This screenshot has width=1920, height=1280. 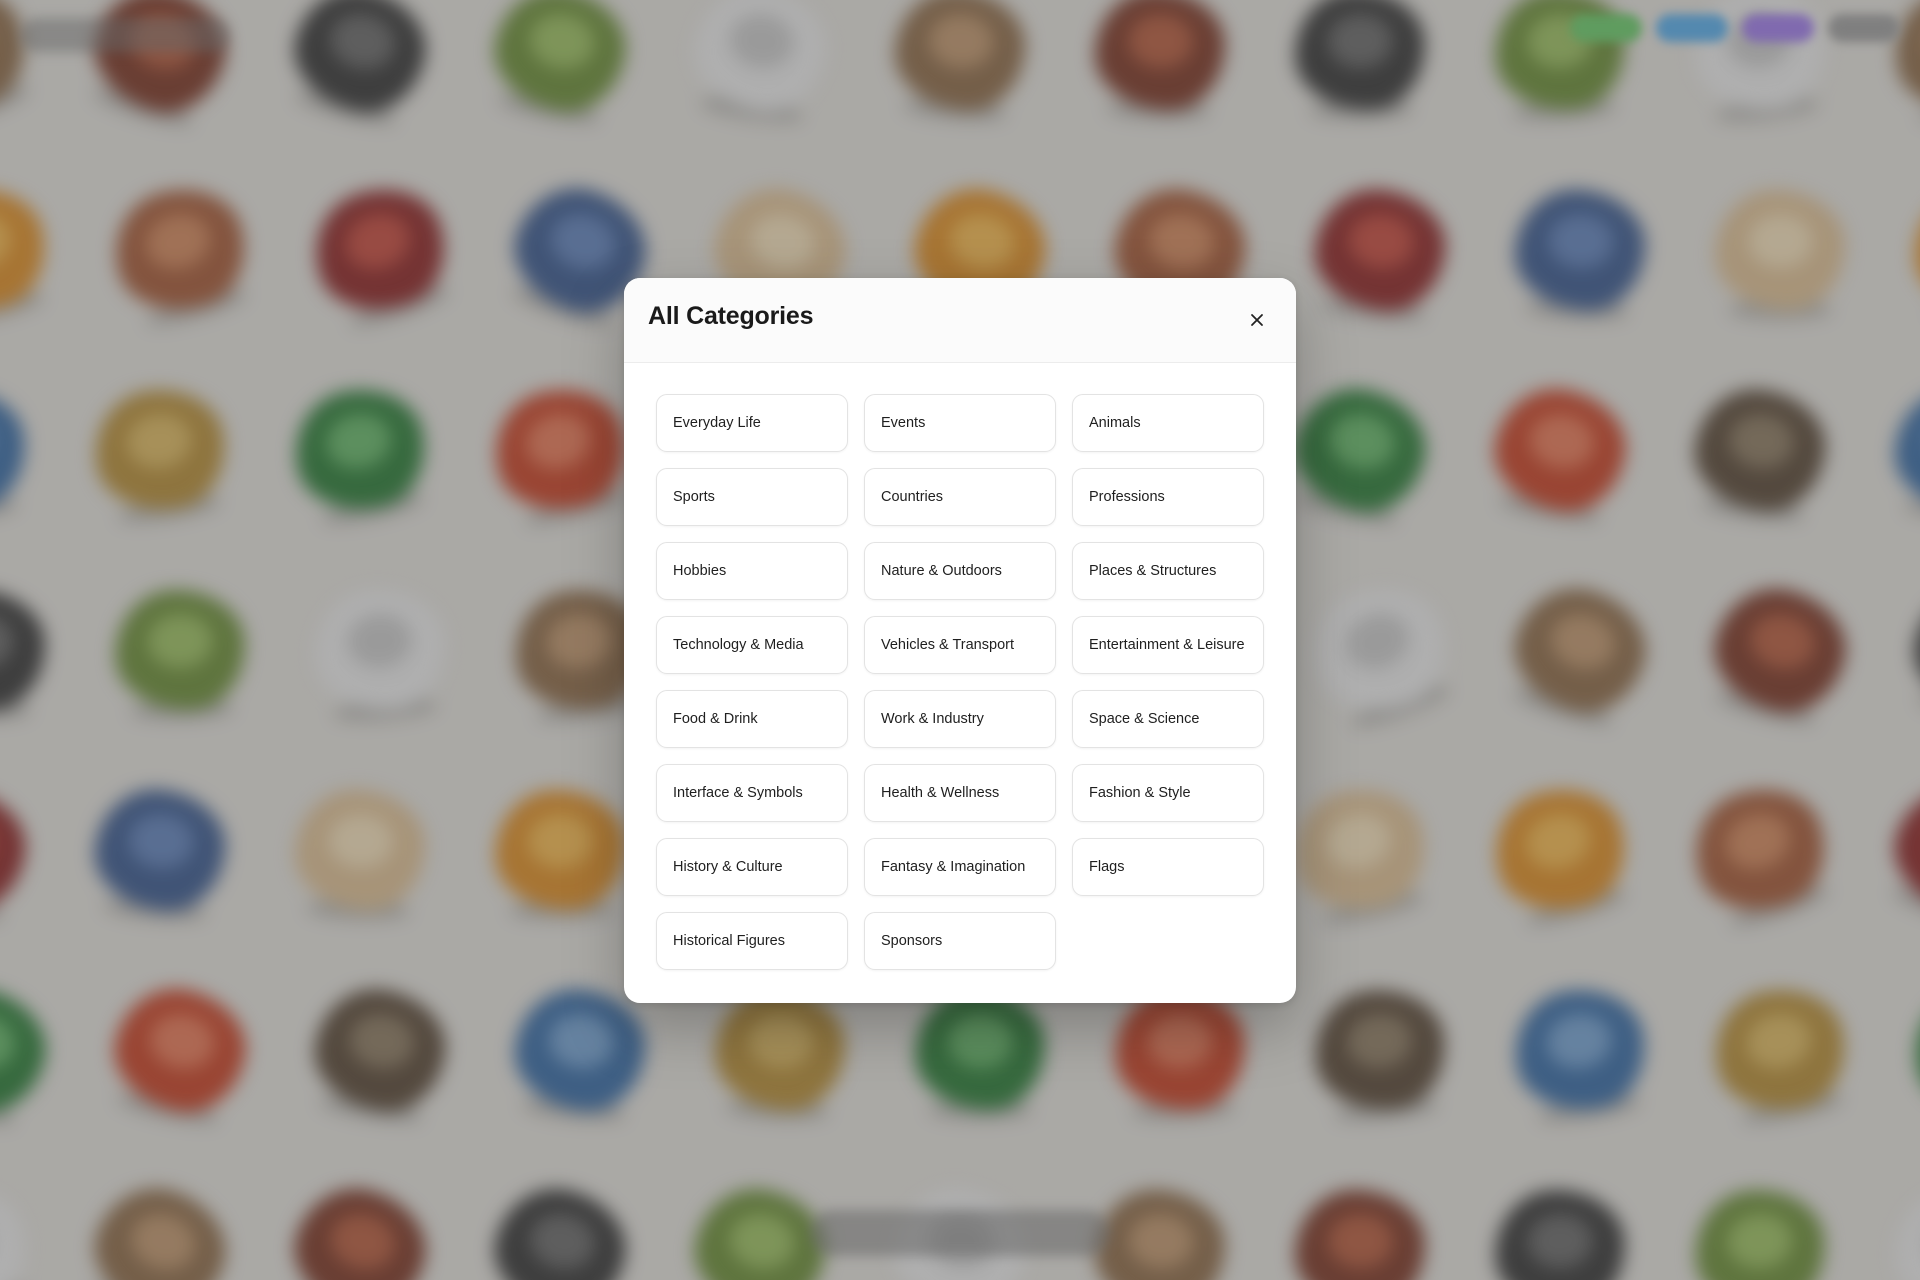 I want to click on category-button: Interface & Symbols, so click(x=752, y=793).